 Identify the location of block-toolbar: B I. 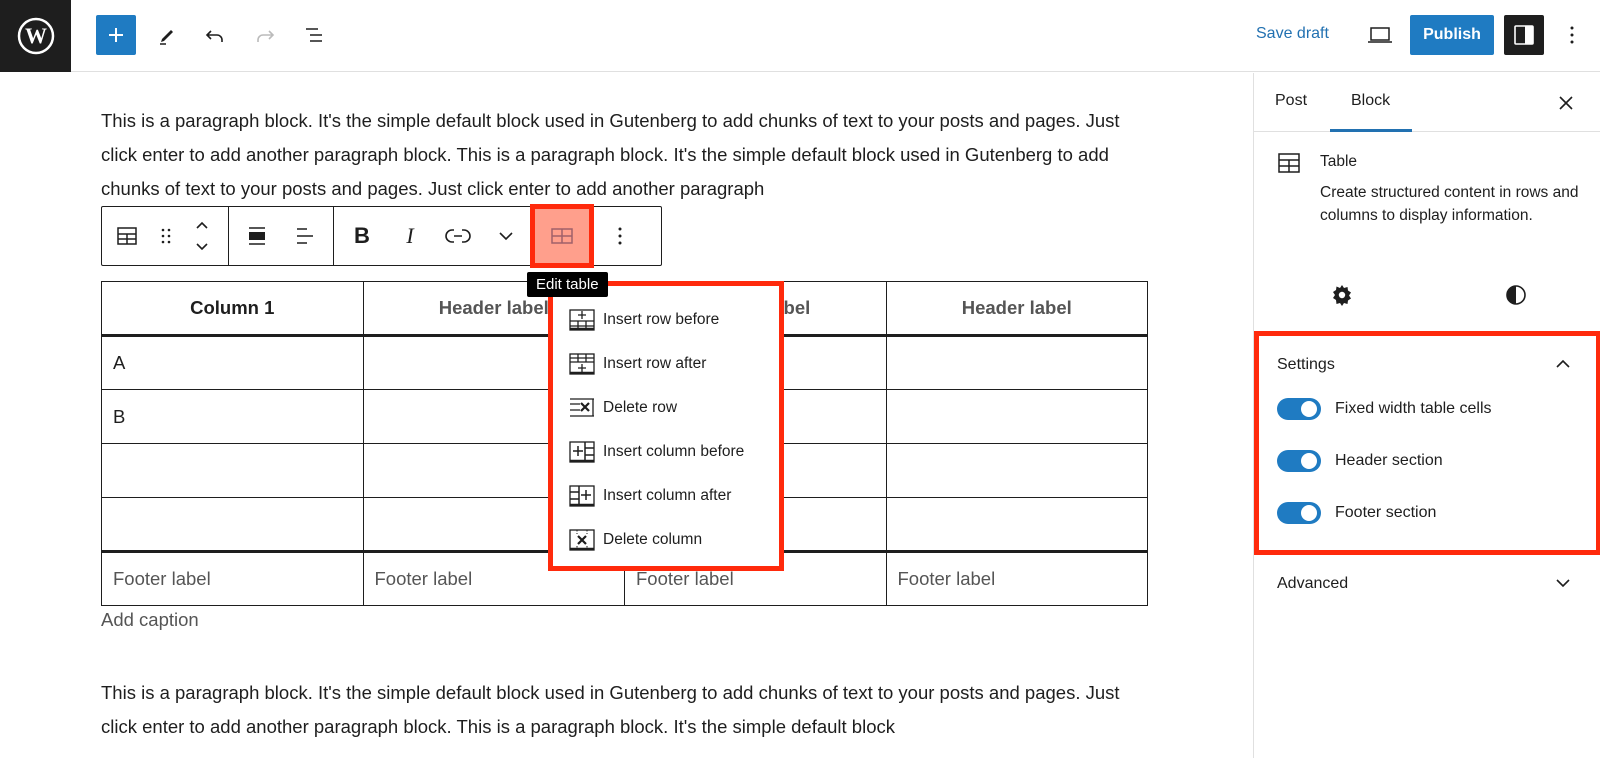
(381, 236).